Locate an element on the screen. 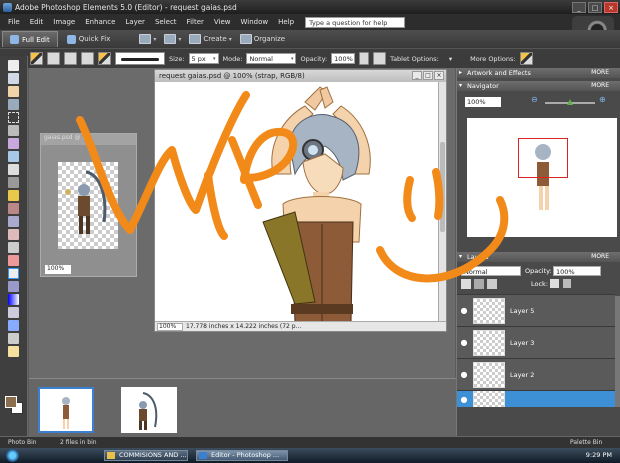 Image resolution: width=620 pixels, height=463 pixels. navigator-more-button: MORE is located at coordinates (600, 86).